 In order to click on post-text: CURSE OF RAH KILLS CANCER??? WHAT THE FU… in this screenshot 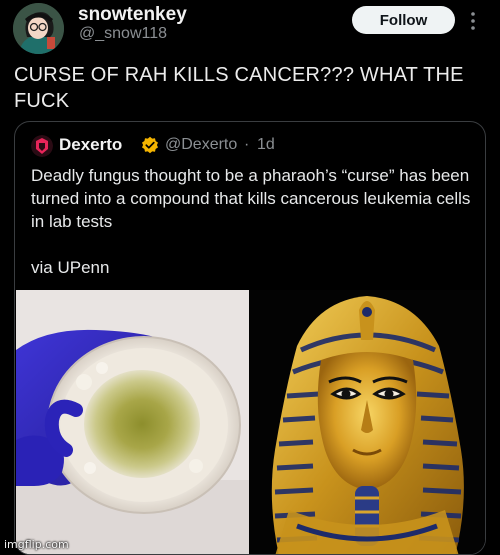, I will do `click(239, 88)`.